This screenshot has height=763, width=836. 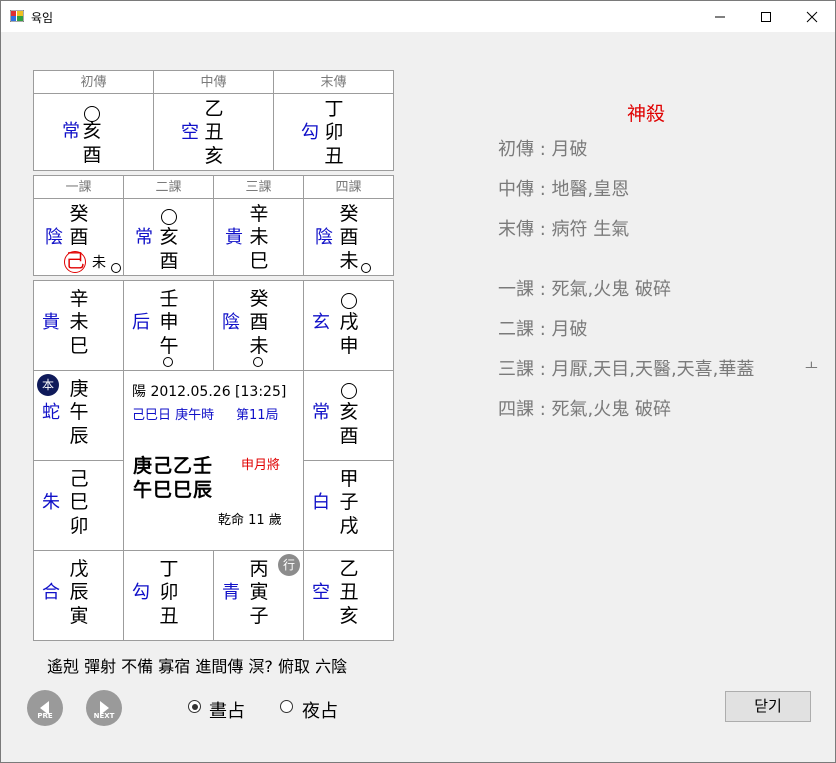 I want to click on palace-cell: 本 庚 蛇 午 辰, so click(x=78, y=415).